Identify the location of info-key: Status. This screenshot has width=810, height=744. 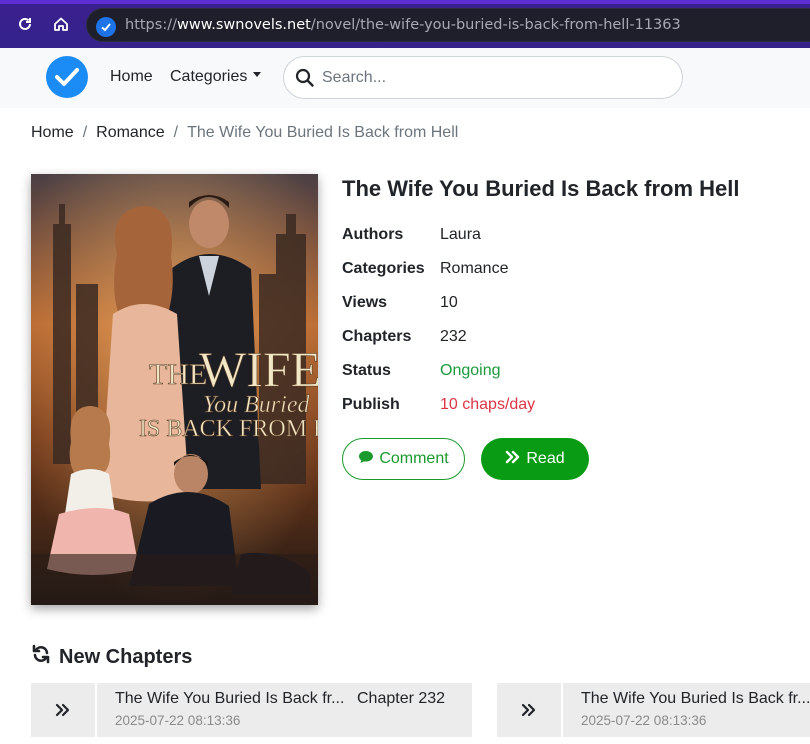
(366, 370).